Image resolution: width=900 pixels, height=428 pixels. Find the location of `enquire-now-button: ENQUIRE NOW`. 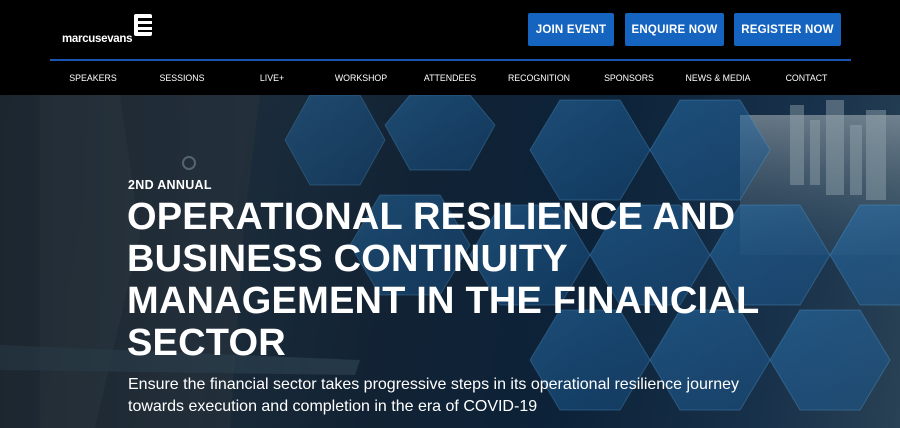

enquire-now-button: ENQUIRE NOW is located at coordinates (674, 29).